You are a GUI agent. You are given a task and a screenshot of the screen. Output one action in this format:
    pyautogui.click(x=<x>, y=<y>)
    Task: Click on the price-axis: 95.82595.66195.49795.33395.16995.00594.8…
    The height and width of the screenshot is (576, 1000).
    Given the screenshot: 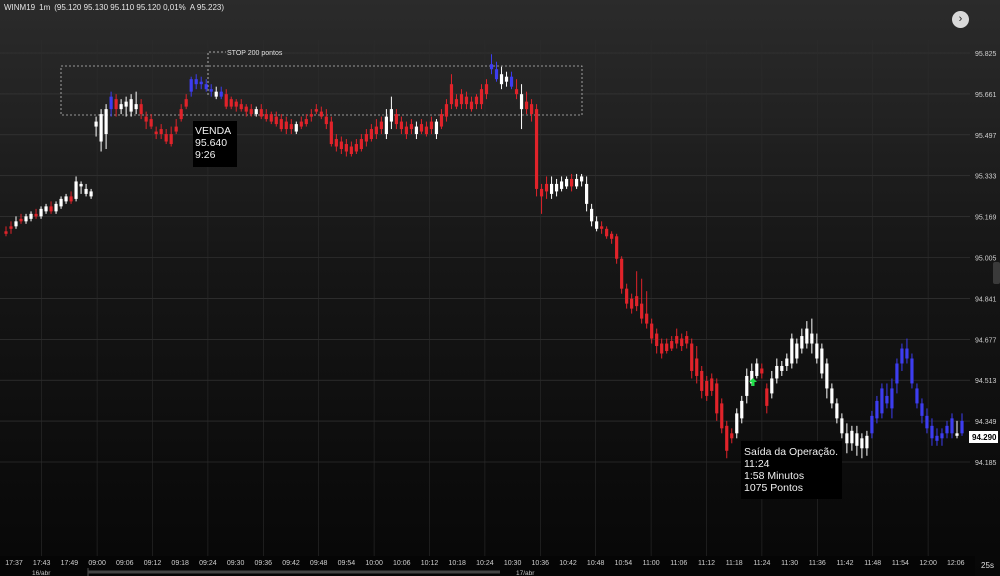 What is the action you would take?
    pyautogui.click(x=986, y=259)
    